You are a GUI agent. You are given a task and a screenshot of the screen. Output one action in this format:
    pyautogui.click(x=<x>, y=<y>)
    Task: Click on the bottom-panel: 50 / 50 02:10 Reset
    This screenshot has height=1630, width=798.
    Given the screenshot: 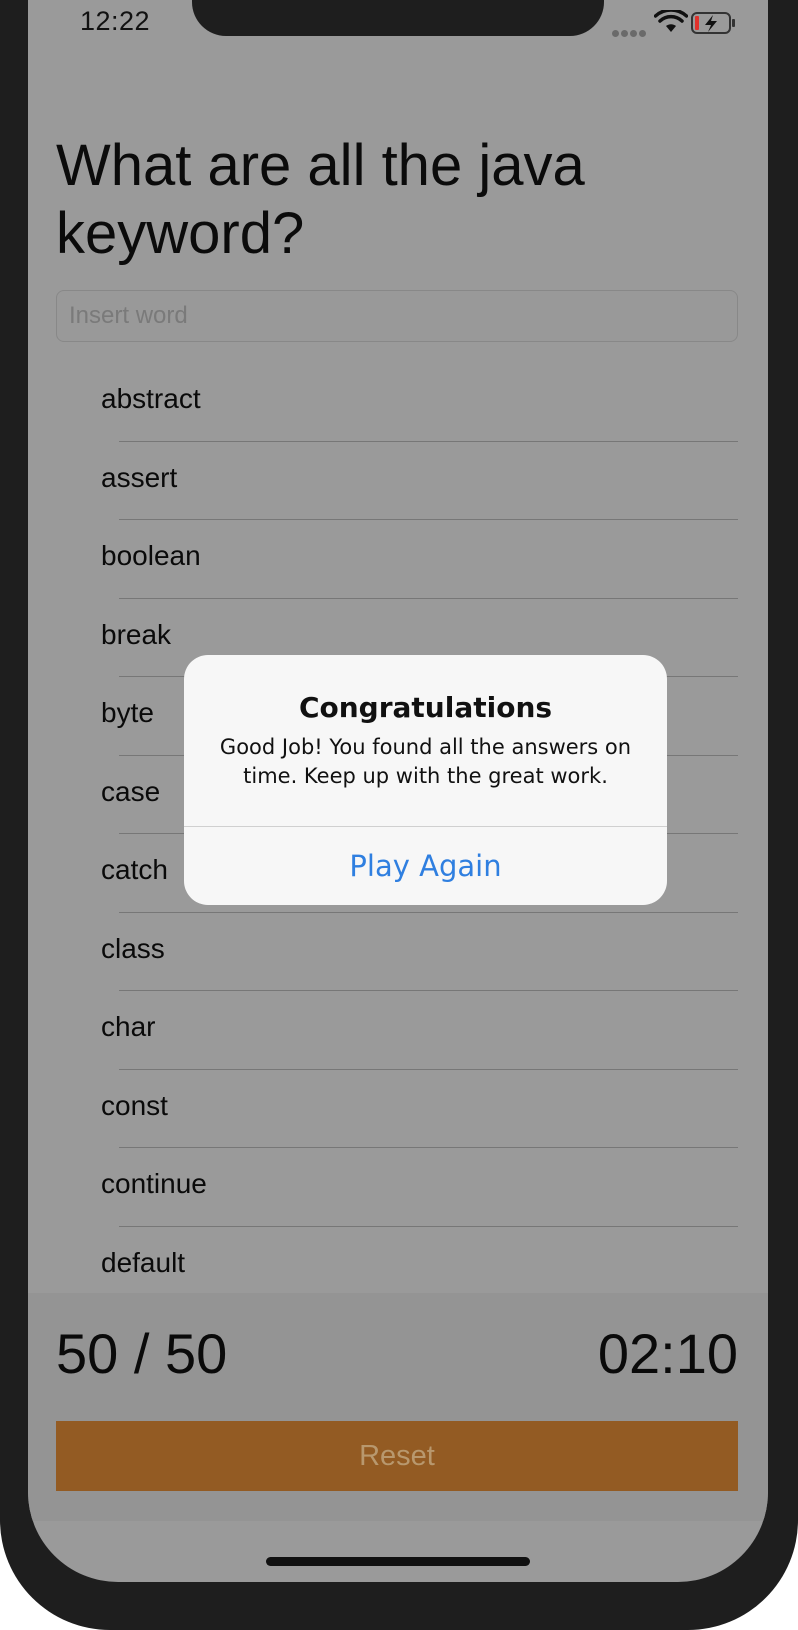 What is the action you would take?
    pyautogui.click(x=398, y=1407)
    